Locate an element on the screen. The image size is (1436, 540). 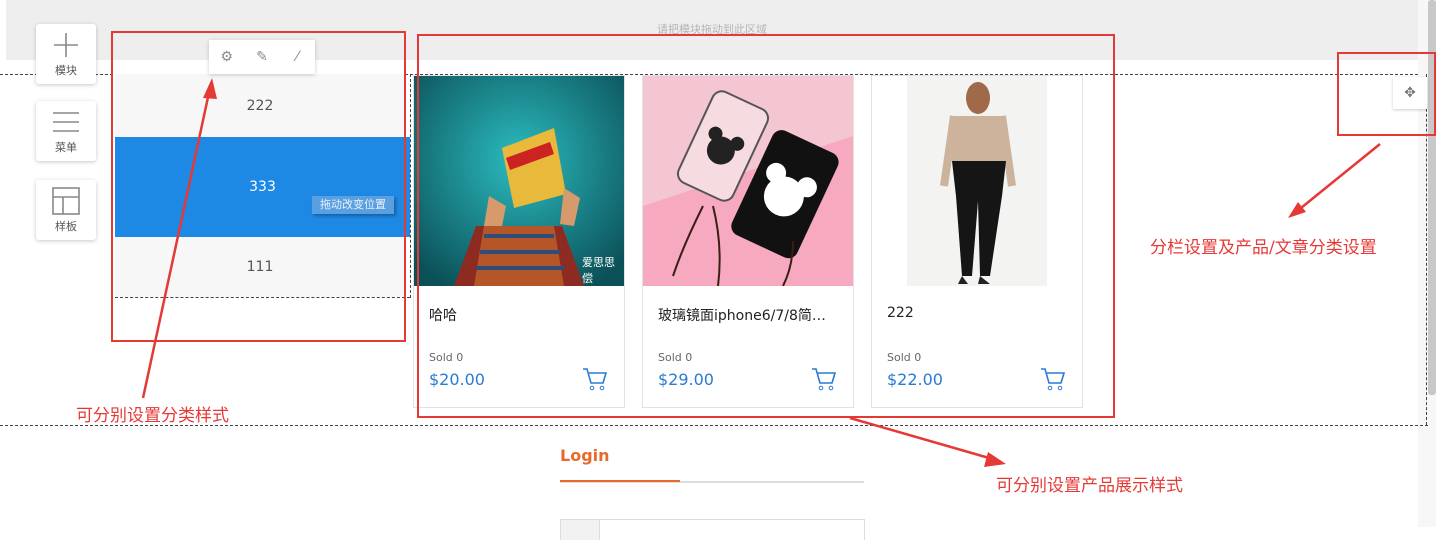
annotation-column-settings: 分栏设置及产品/文章分类设置 is located at coordinates (1263, 248).